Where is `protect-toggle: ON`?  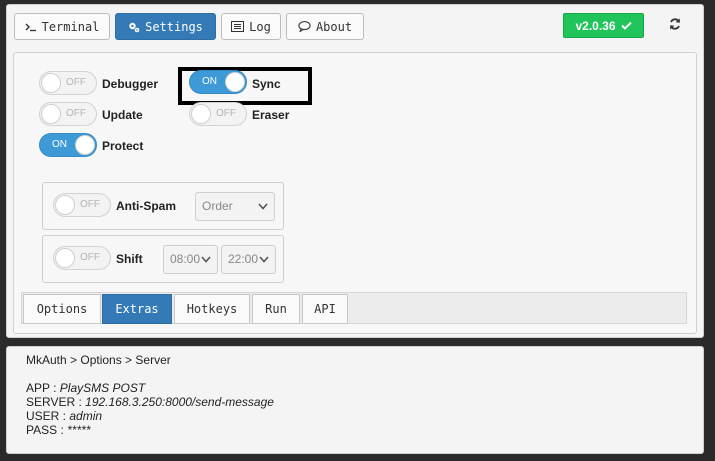
protect-toggle: ON is located at coordinates (68, 145).